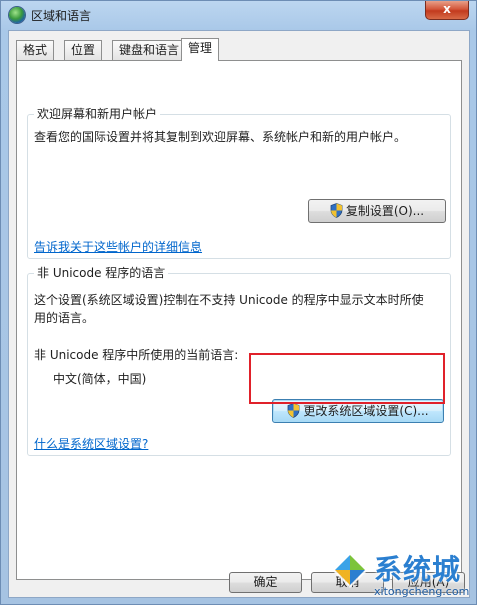 The width and height of the screenshot is (477, 605). I want to click on tab-label: 格式, so click(35, 50).